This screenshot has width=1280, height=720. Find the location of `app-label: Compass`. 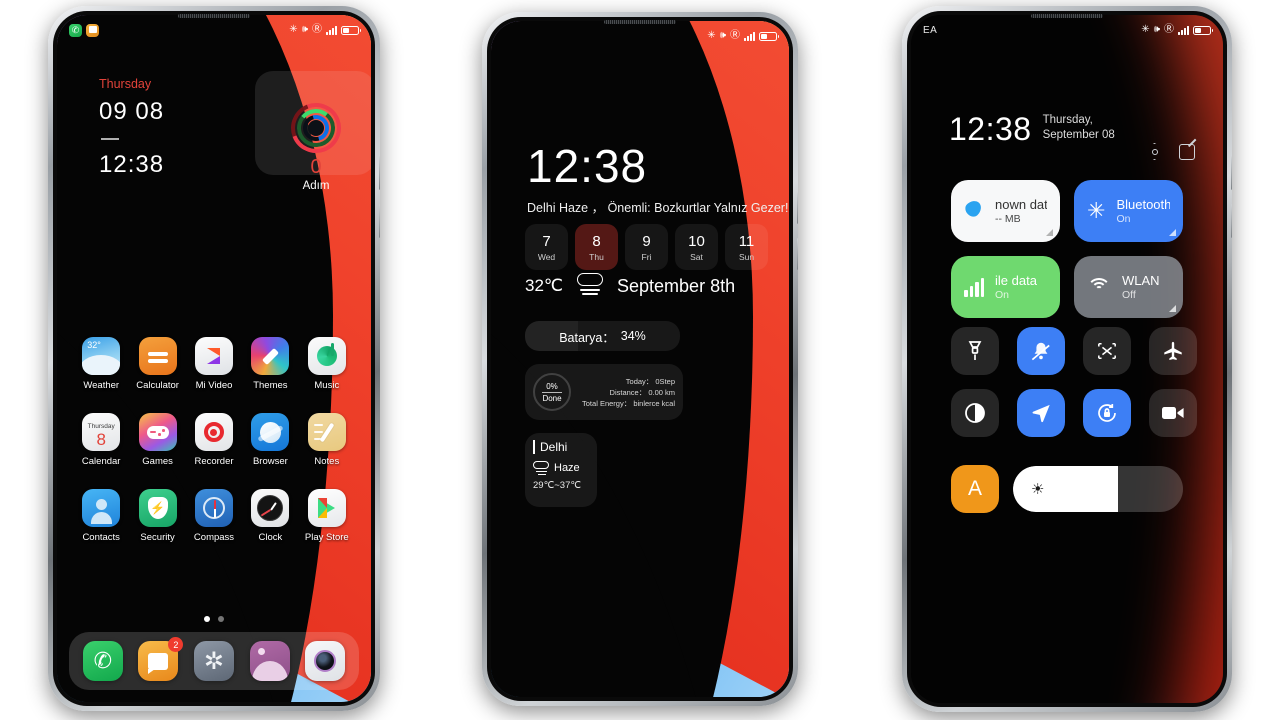

app-label: Compass is located at coordinates (214, 537).